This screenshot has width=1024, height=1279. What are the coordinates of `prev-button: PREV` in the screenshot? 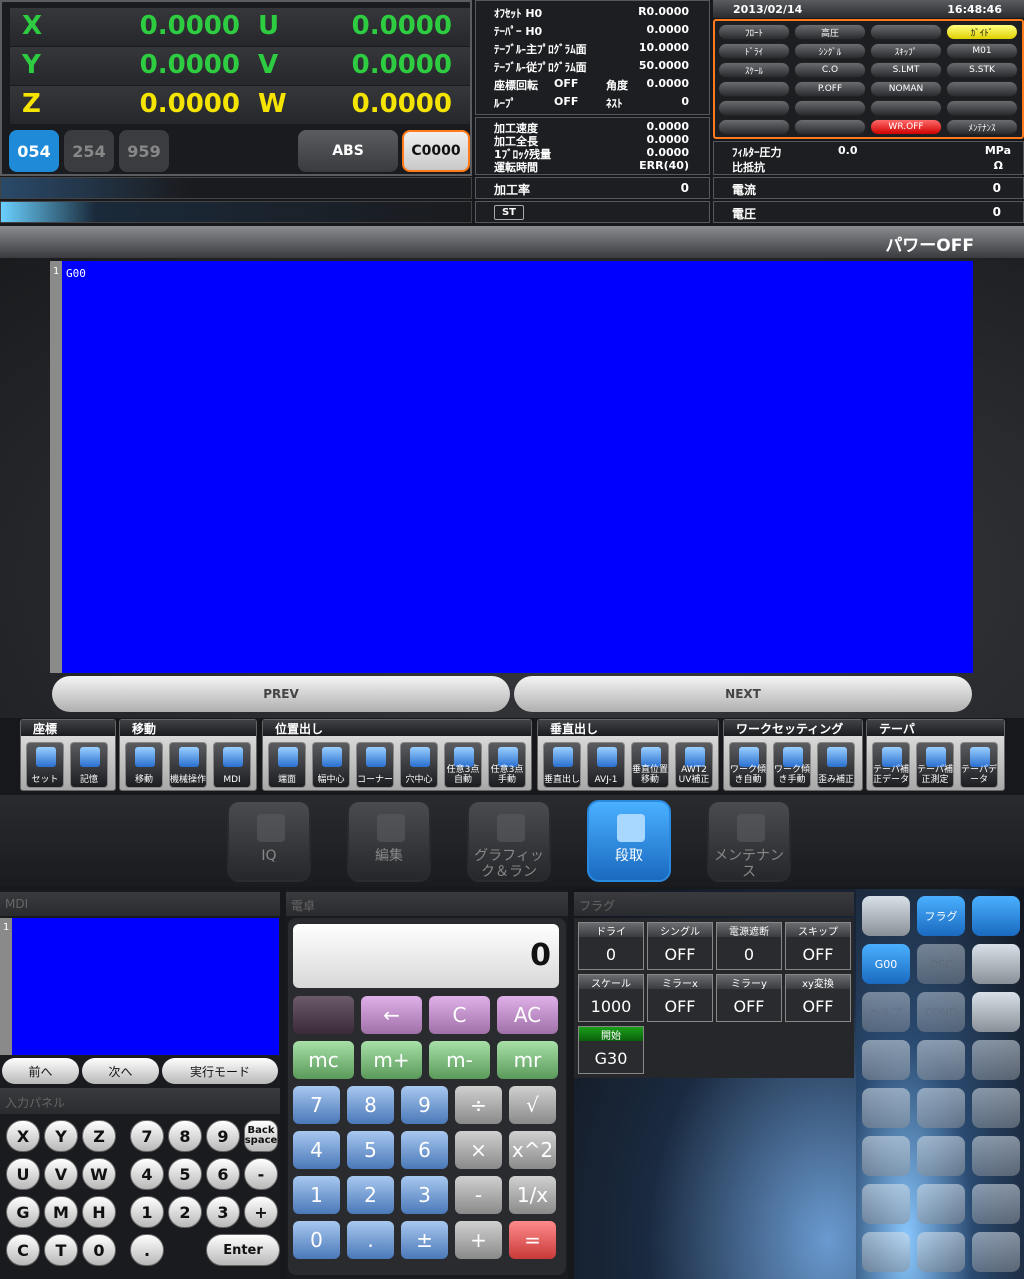 It's located at (281, 694).